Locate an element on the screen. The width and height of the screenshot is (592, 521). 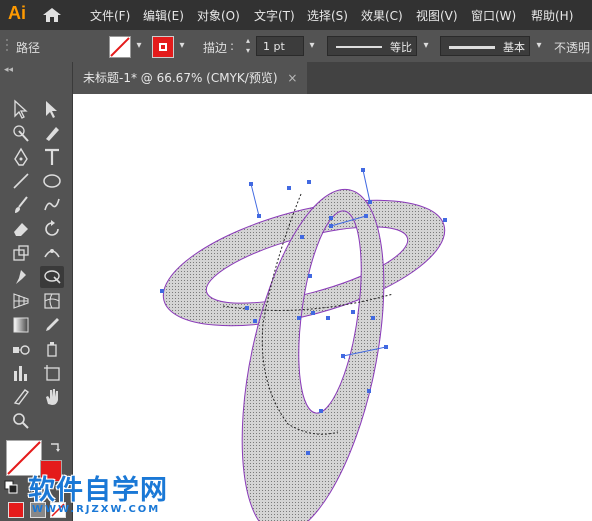
profile-dropdown-icon: ▾ is located at coordinates (426, 46).